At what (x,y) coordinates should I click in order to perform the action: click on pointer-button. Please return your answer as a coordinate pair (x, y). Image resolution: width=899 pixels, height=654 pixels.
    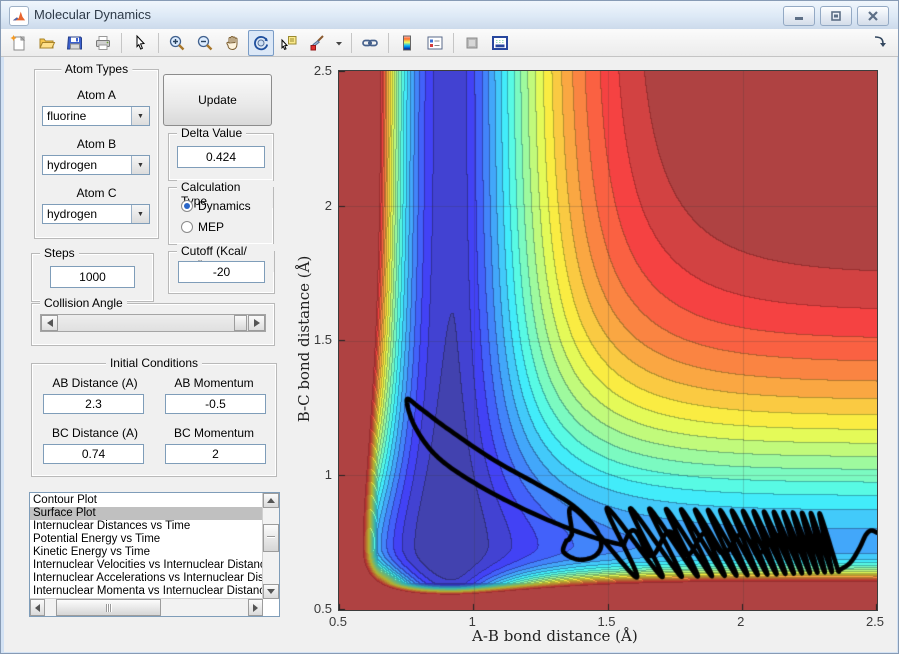
    Looking at the image, I should click on (140, 43).